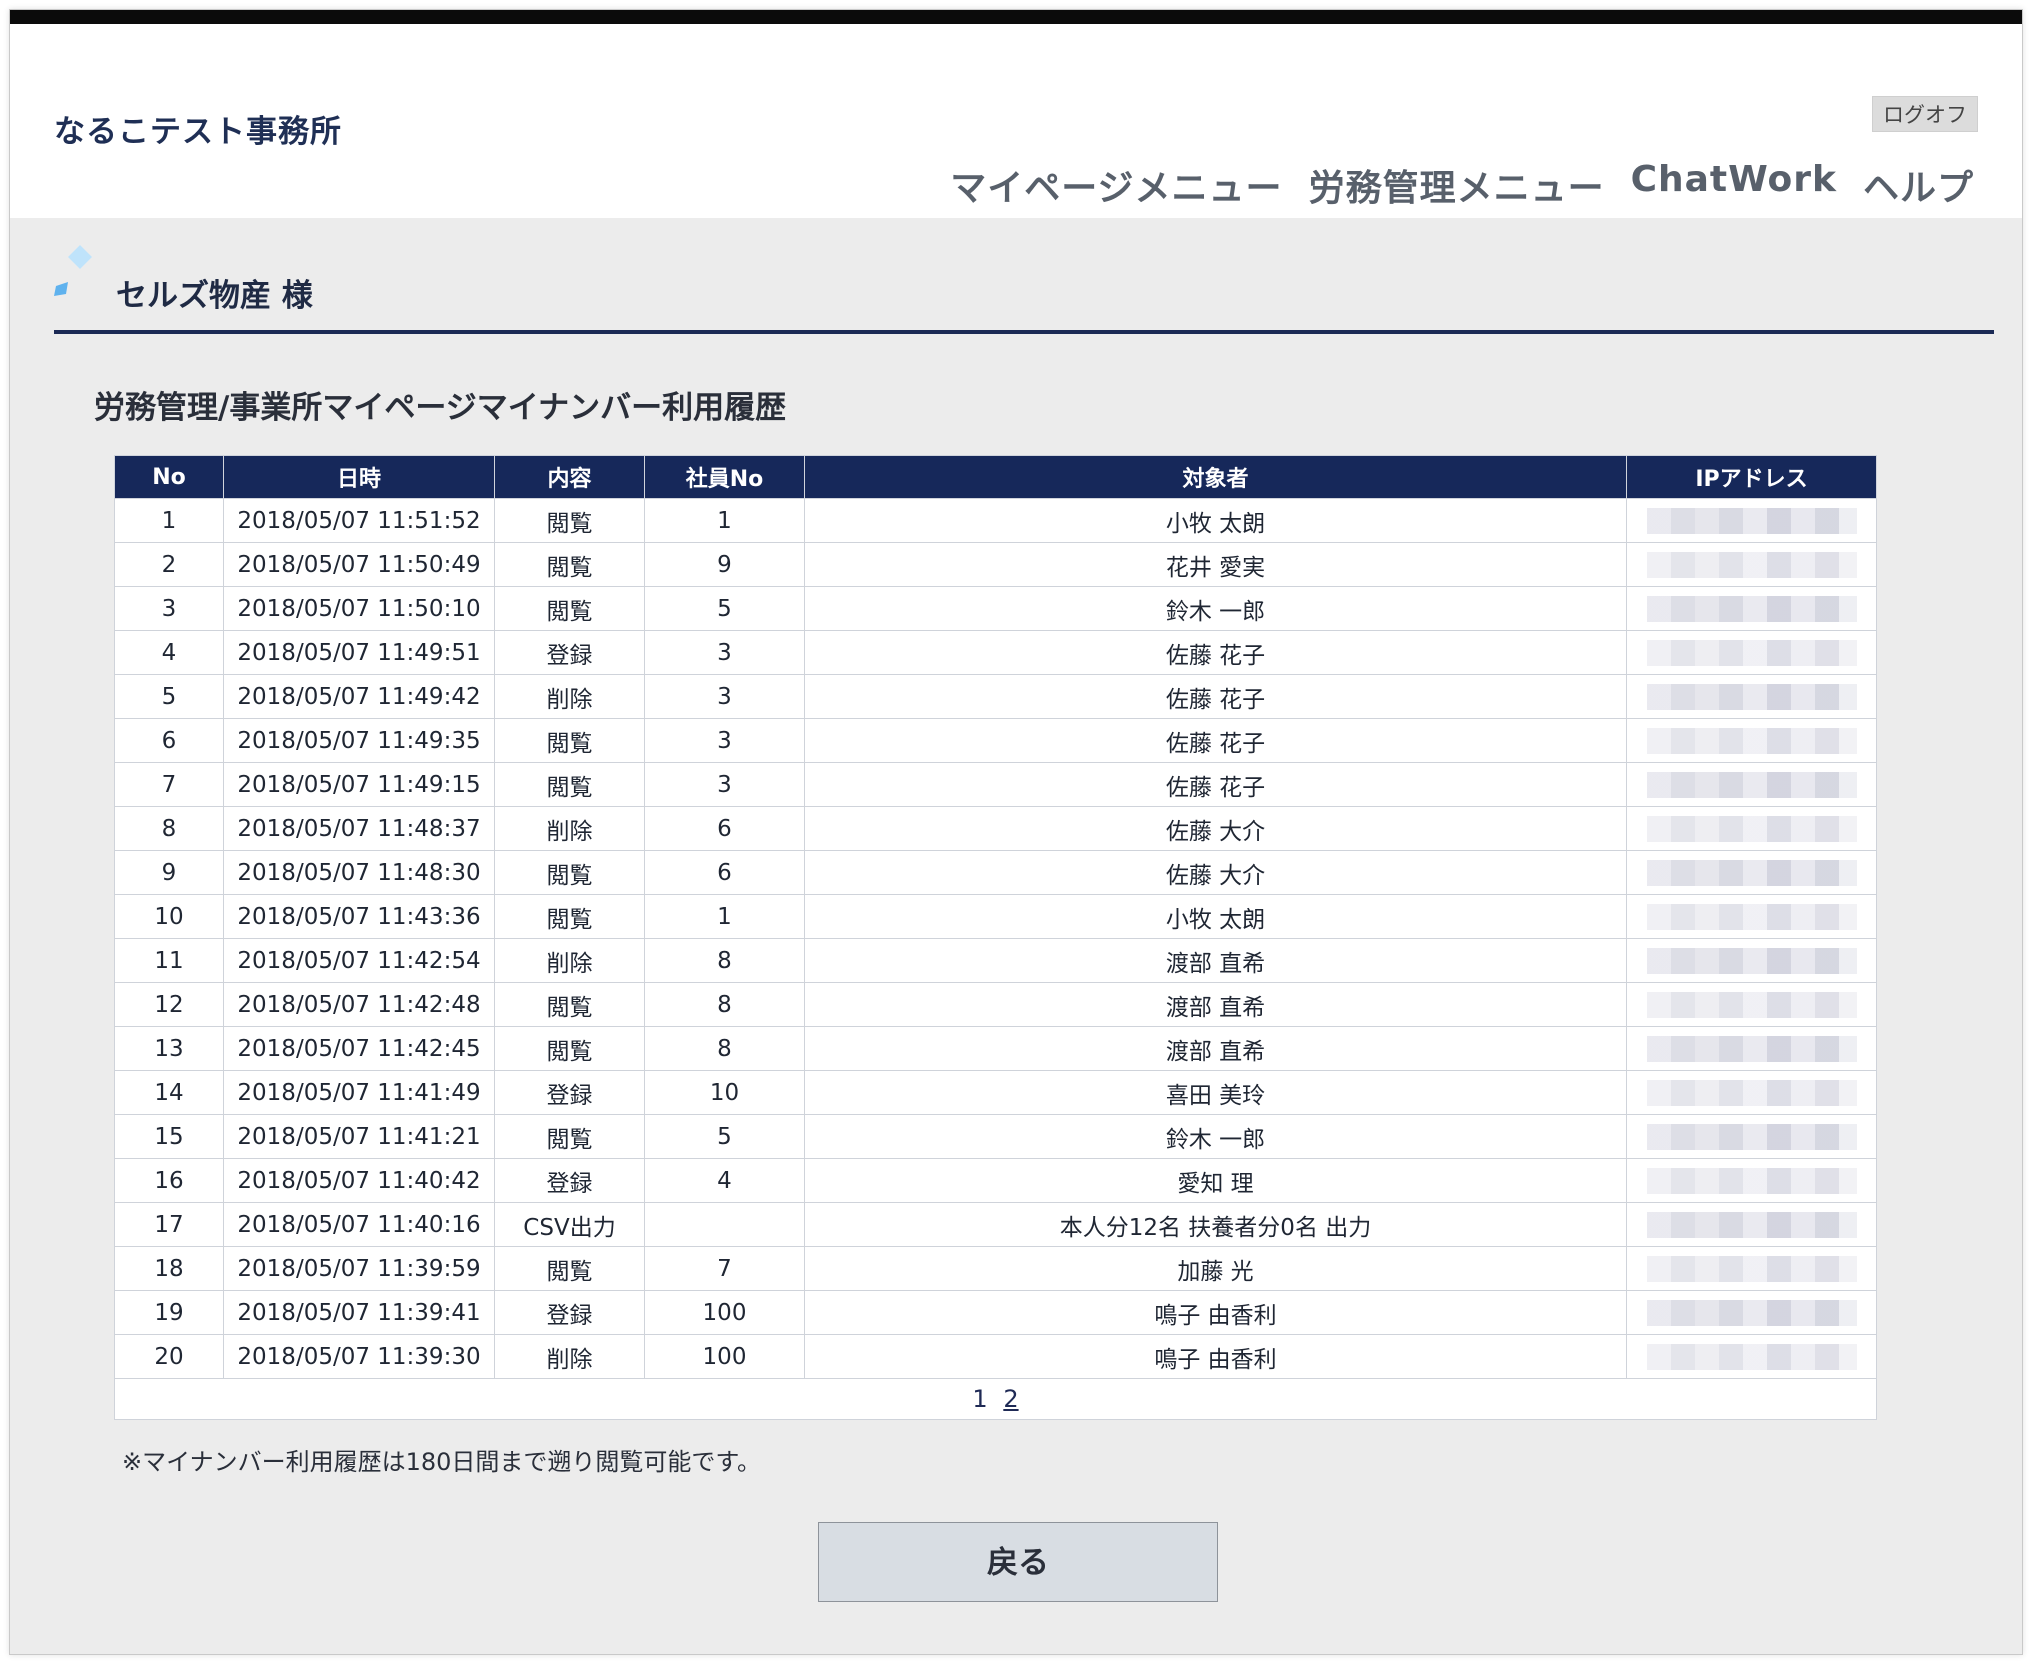 The height and width of the screenshot is (1662, 2032). Describe the element at coordinates (724, 1356) in the screenshot. I see `cell-employee-no: 100` at that location.